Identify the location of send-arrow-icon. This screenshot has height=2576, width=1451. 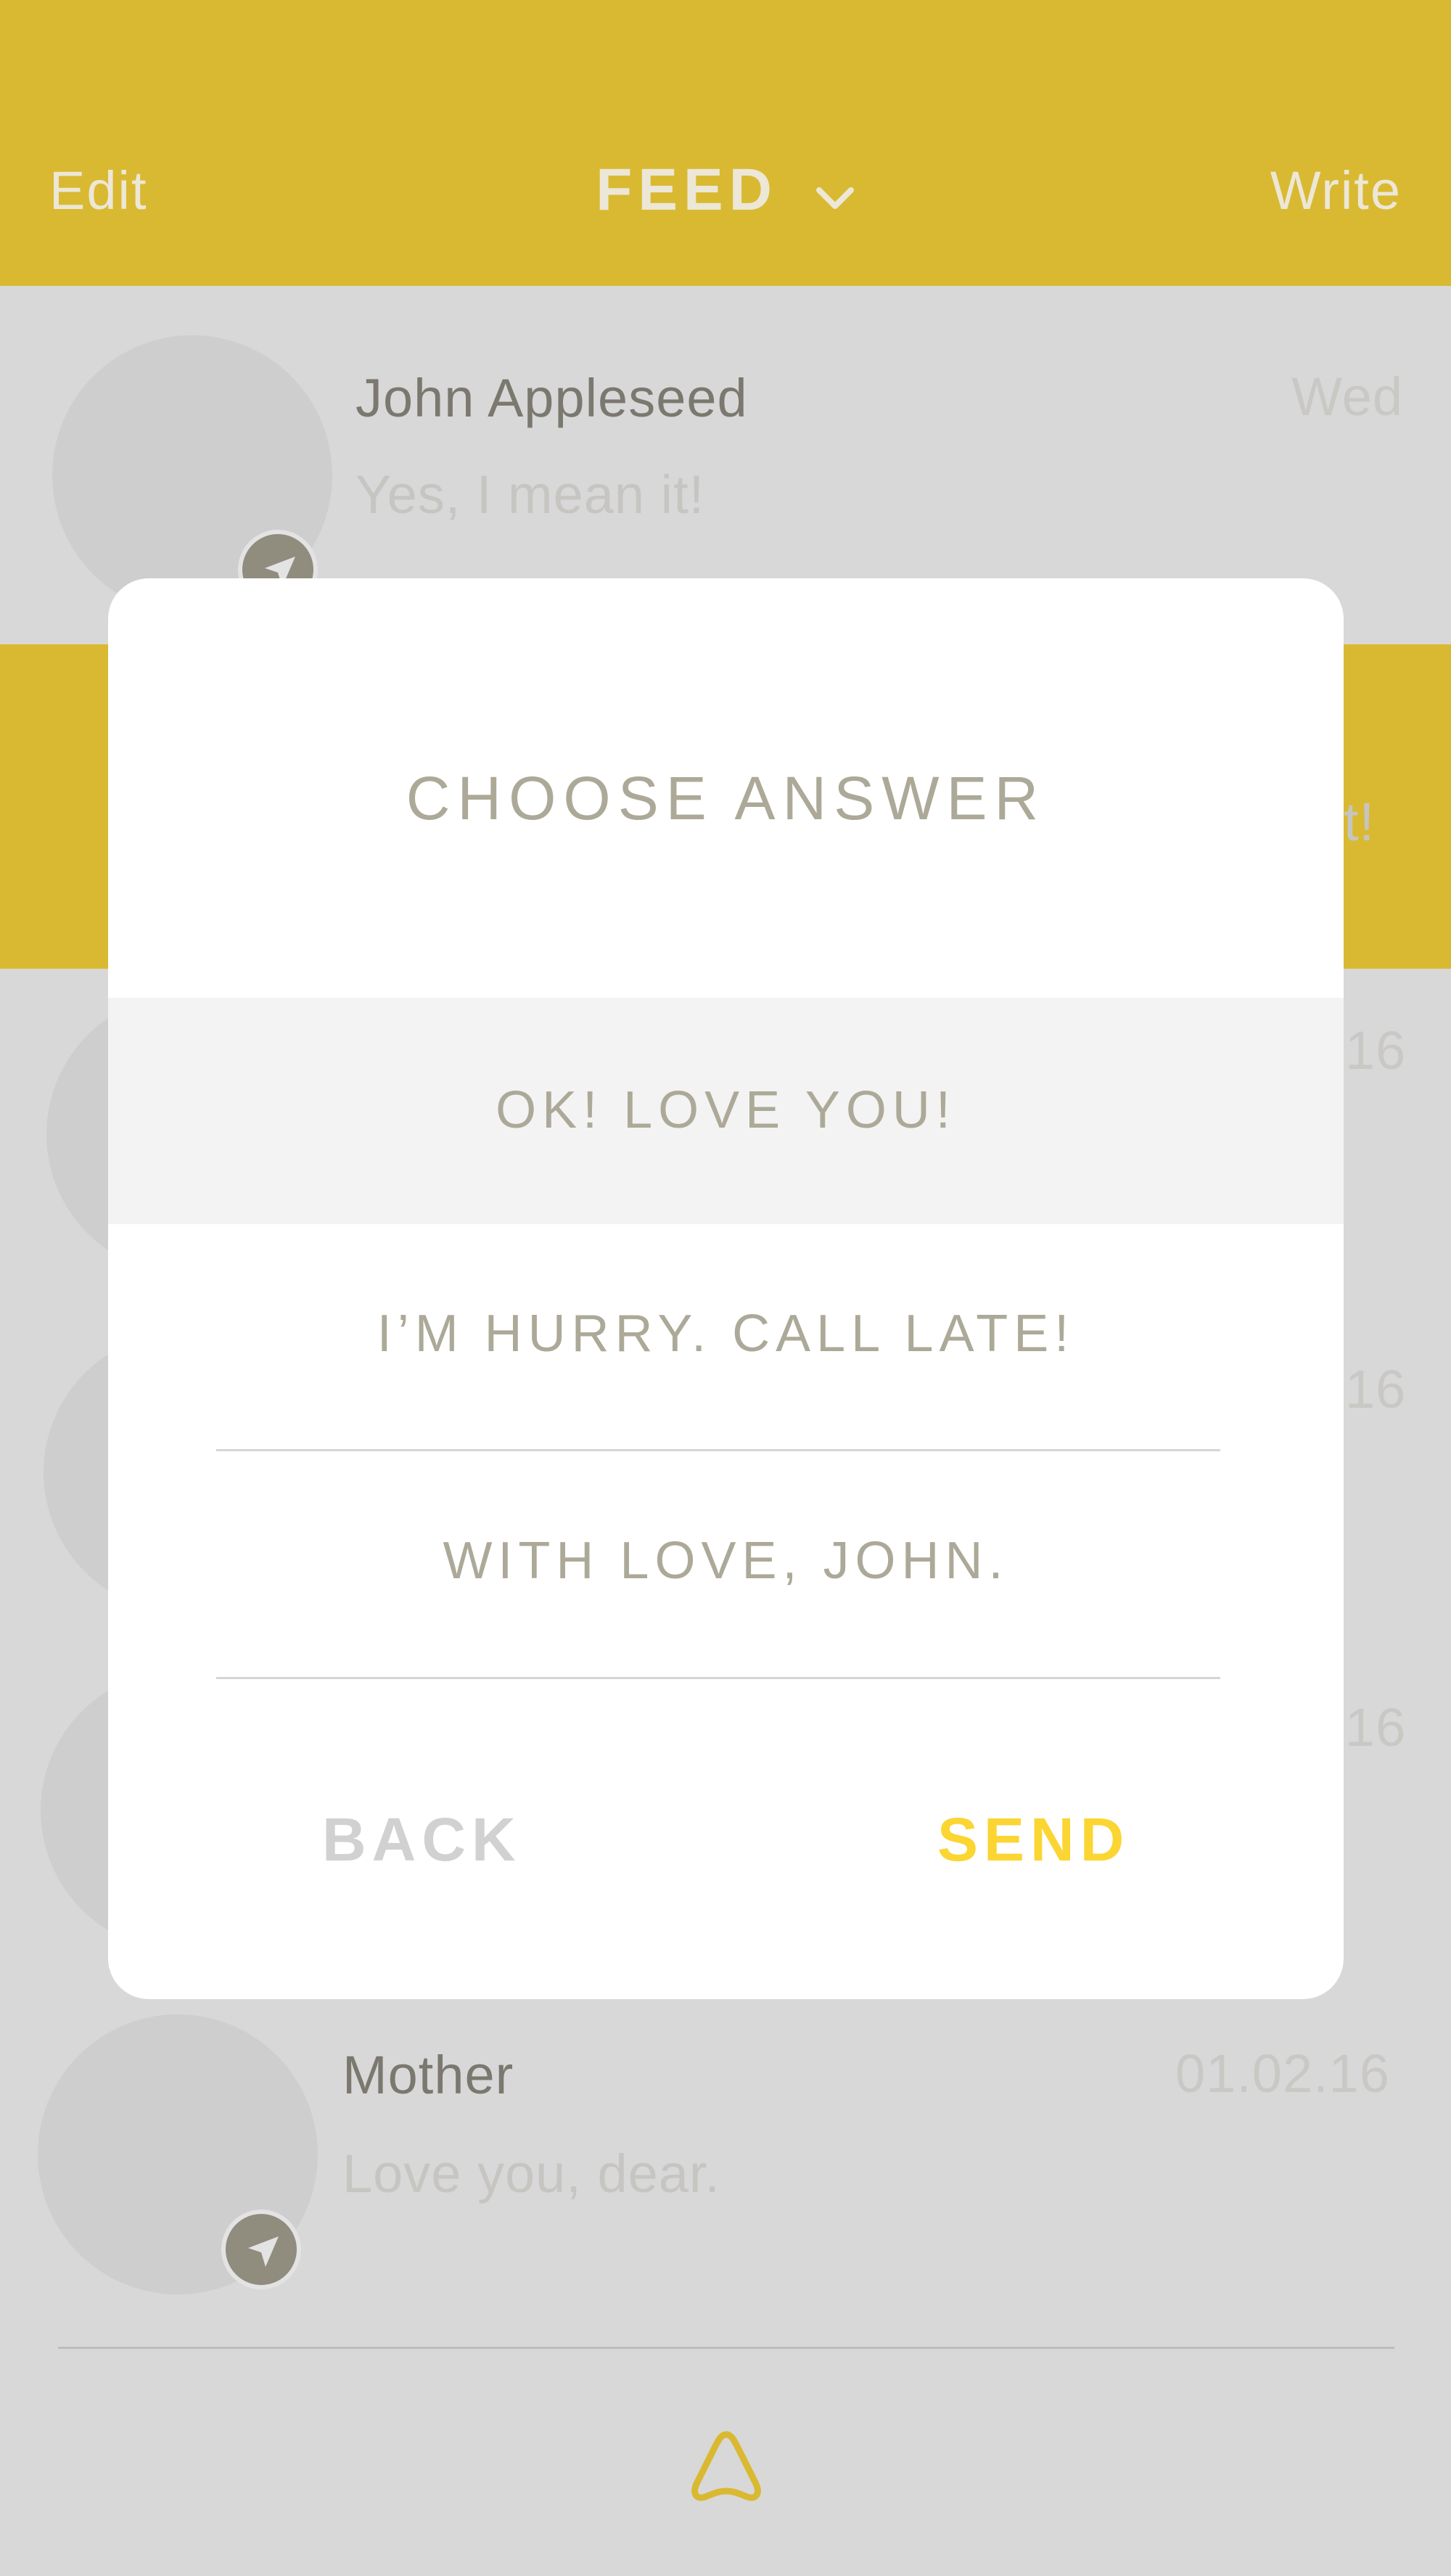
(263, 2251).